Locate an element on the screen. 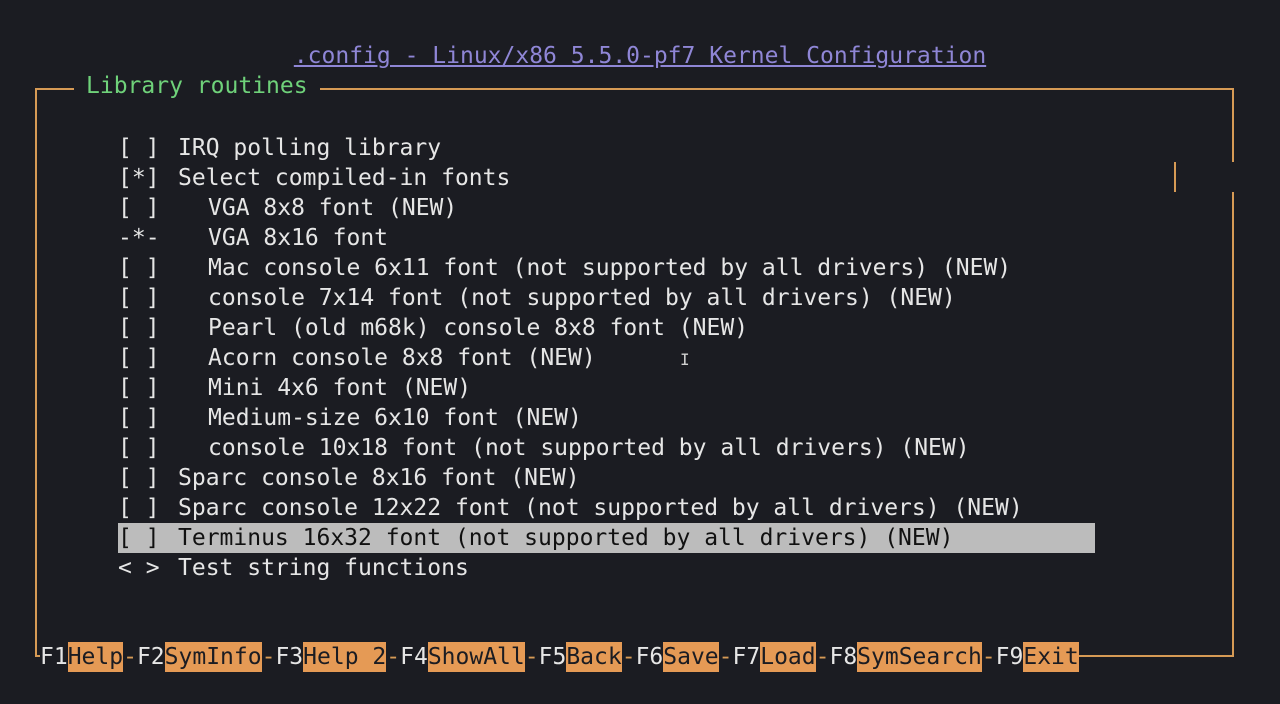 Image resolution: width=1280 pixels, height=704 pixels. menu-item-label: Sparc console 8x16 font (NEW) is located at coordinates (379, 478).